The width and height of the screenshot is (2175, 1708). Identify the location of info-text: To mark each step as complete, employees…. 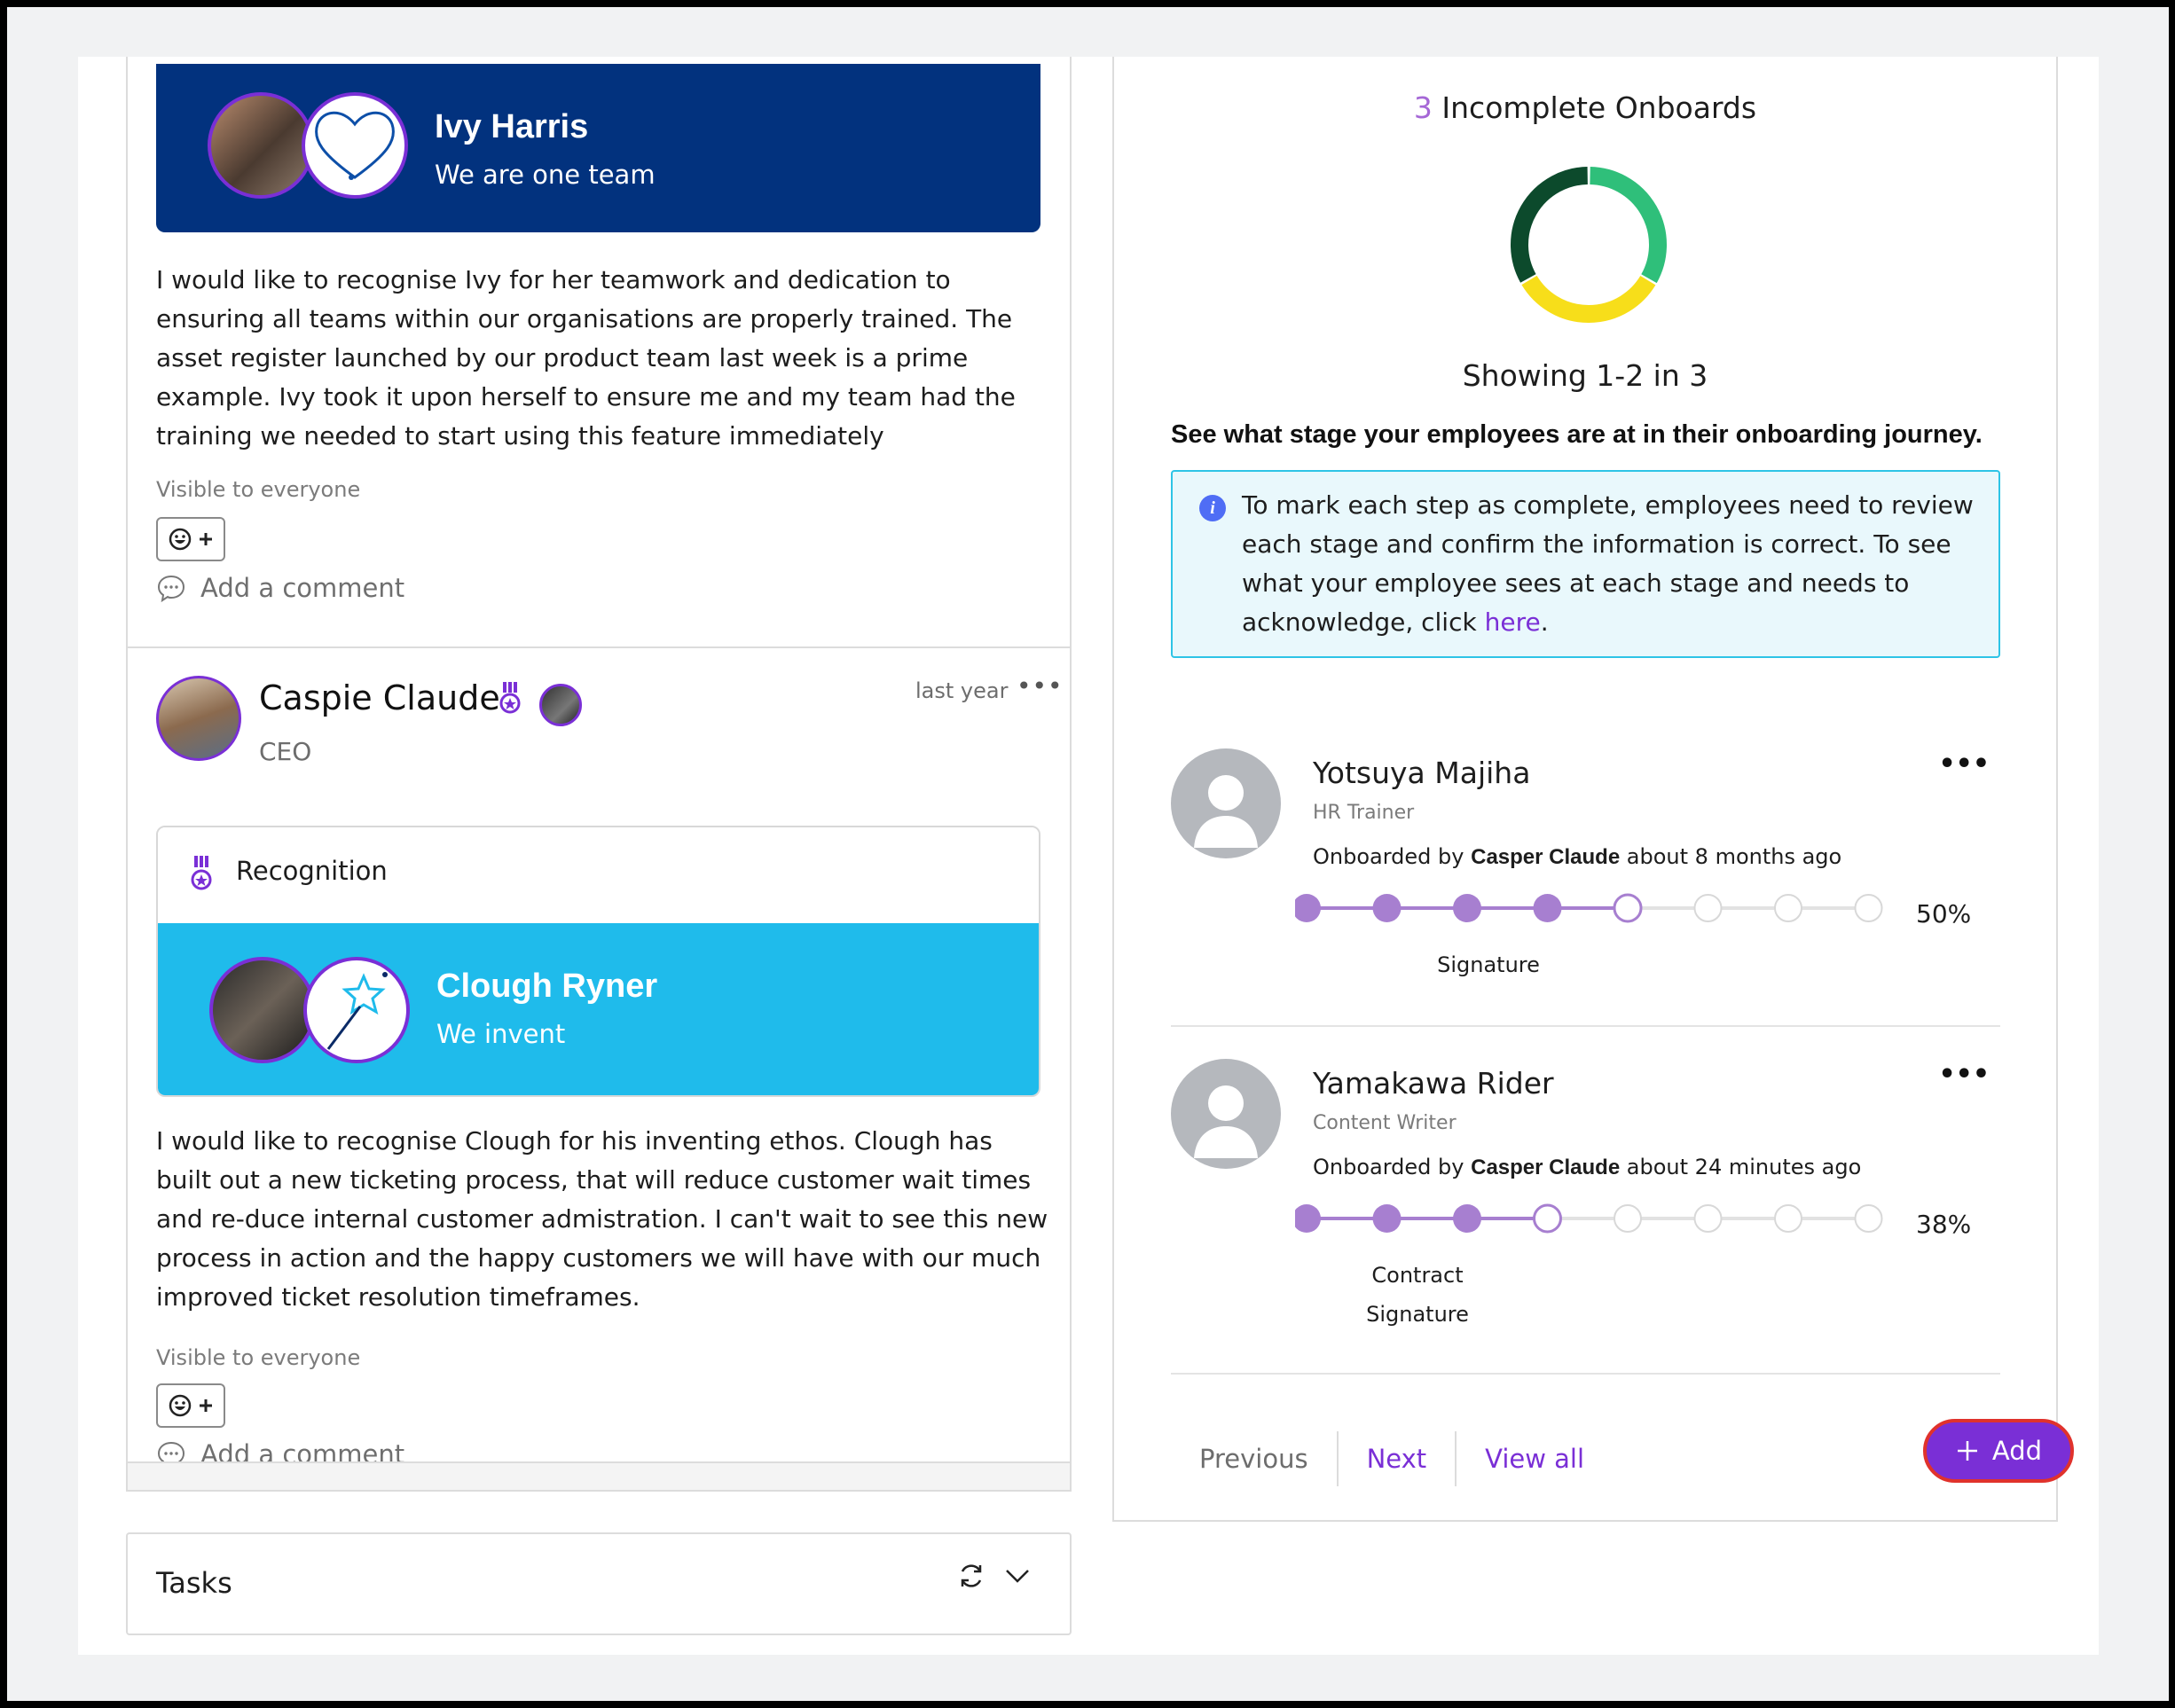
(1610, 564).